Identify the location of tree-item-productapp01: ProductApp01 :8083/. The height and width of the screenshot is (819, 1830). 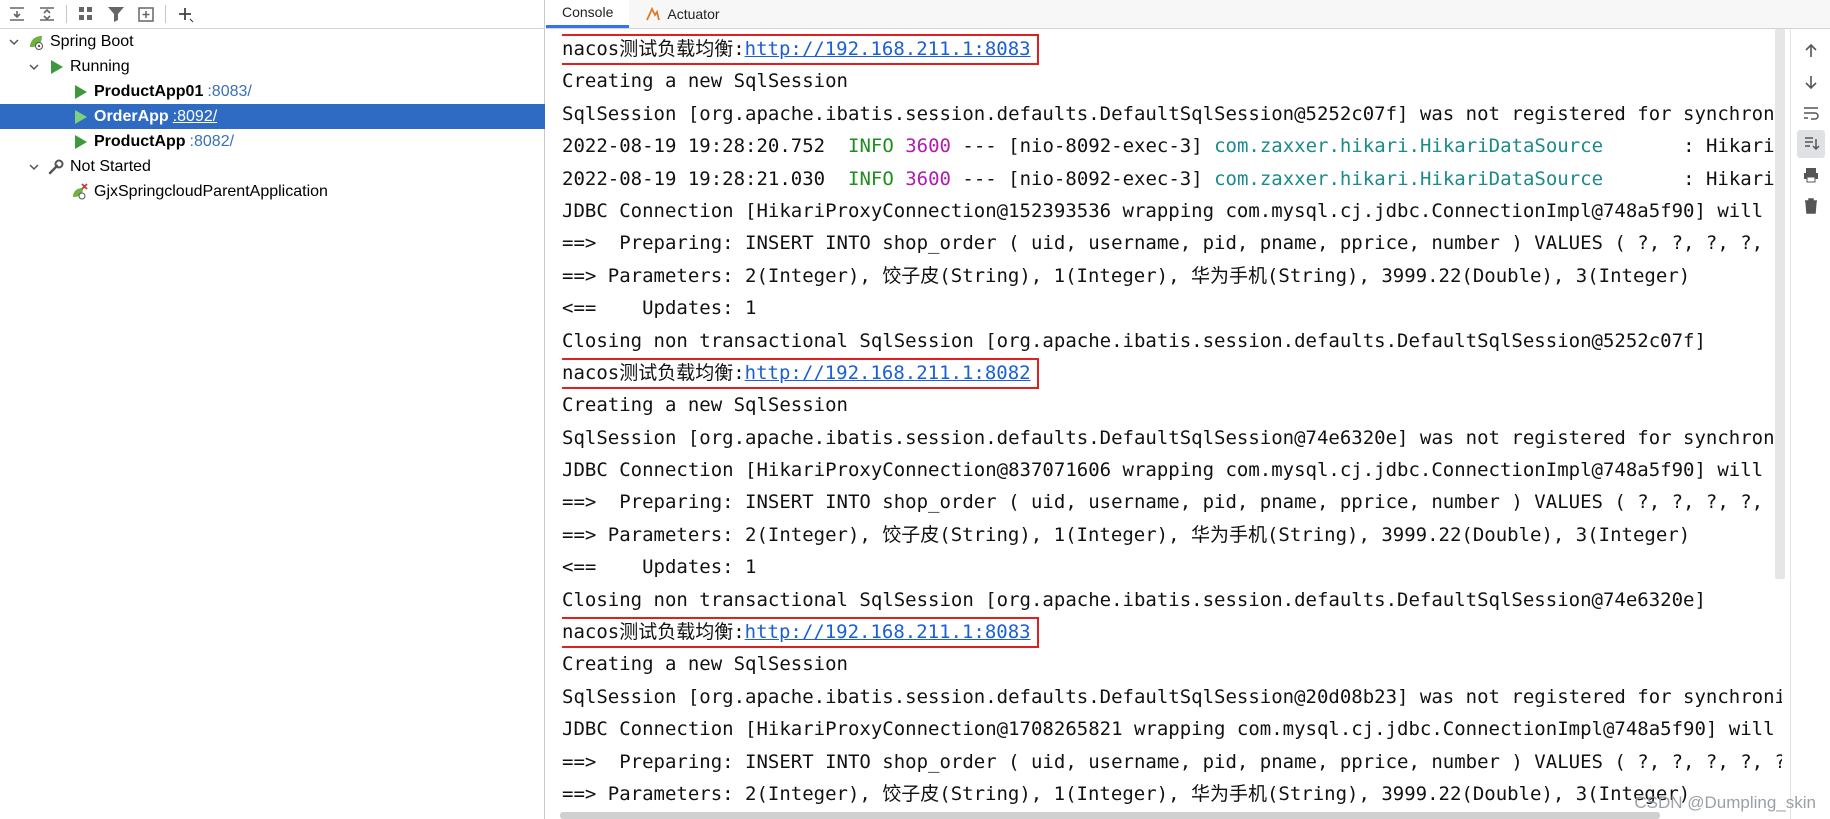
(272, 91).